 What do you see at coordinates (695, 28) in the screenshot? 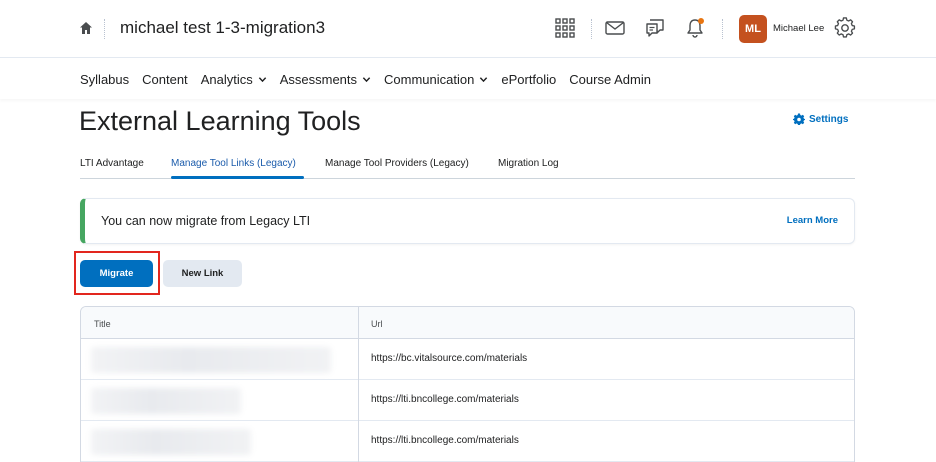
I see `bell-icon` at bounding box center [695, 28].